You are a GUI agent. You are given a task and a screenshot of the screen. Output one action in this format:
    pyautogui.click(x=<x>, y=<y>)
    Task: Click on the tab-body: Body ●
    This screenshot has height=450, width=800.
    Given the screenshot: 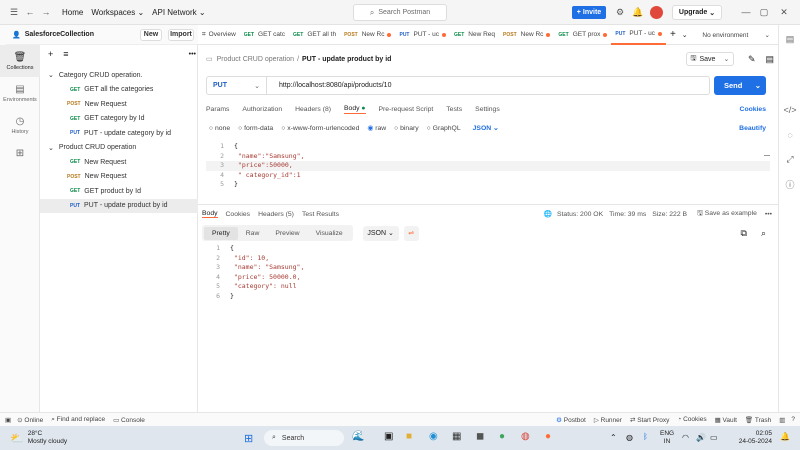 What is the action you would take?
    pyautogui.click(x=355, y=109)
    